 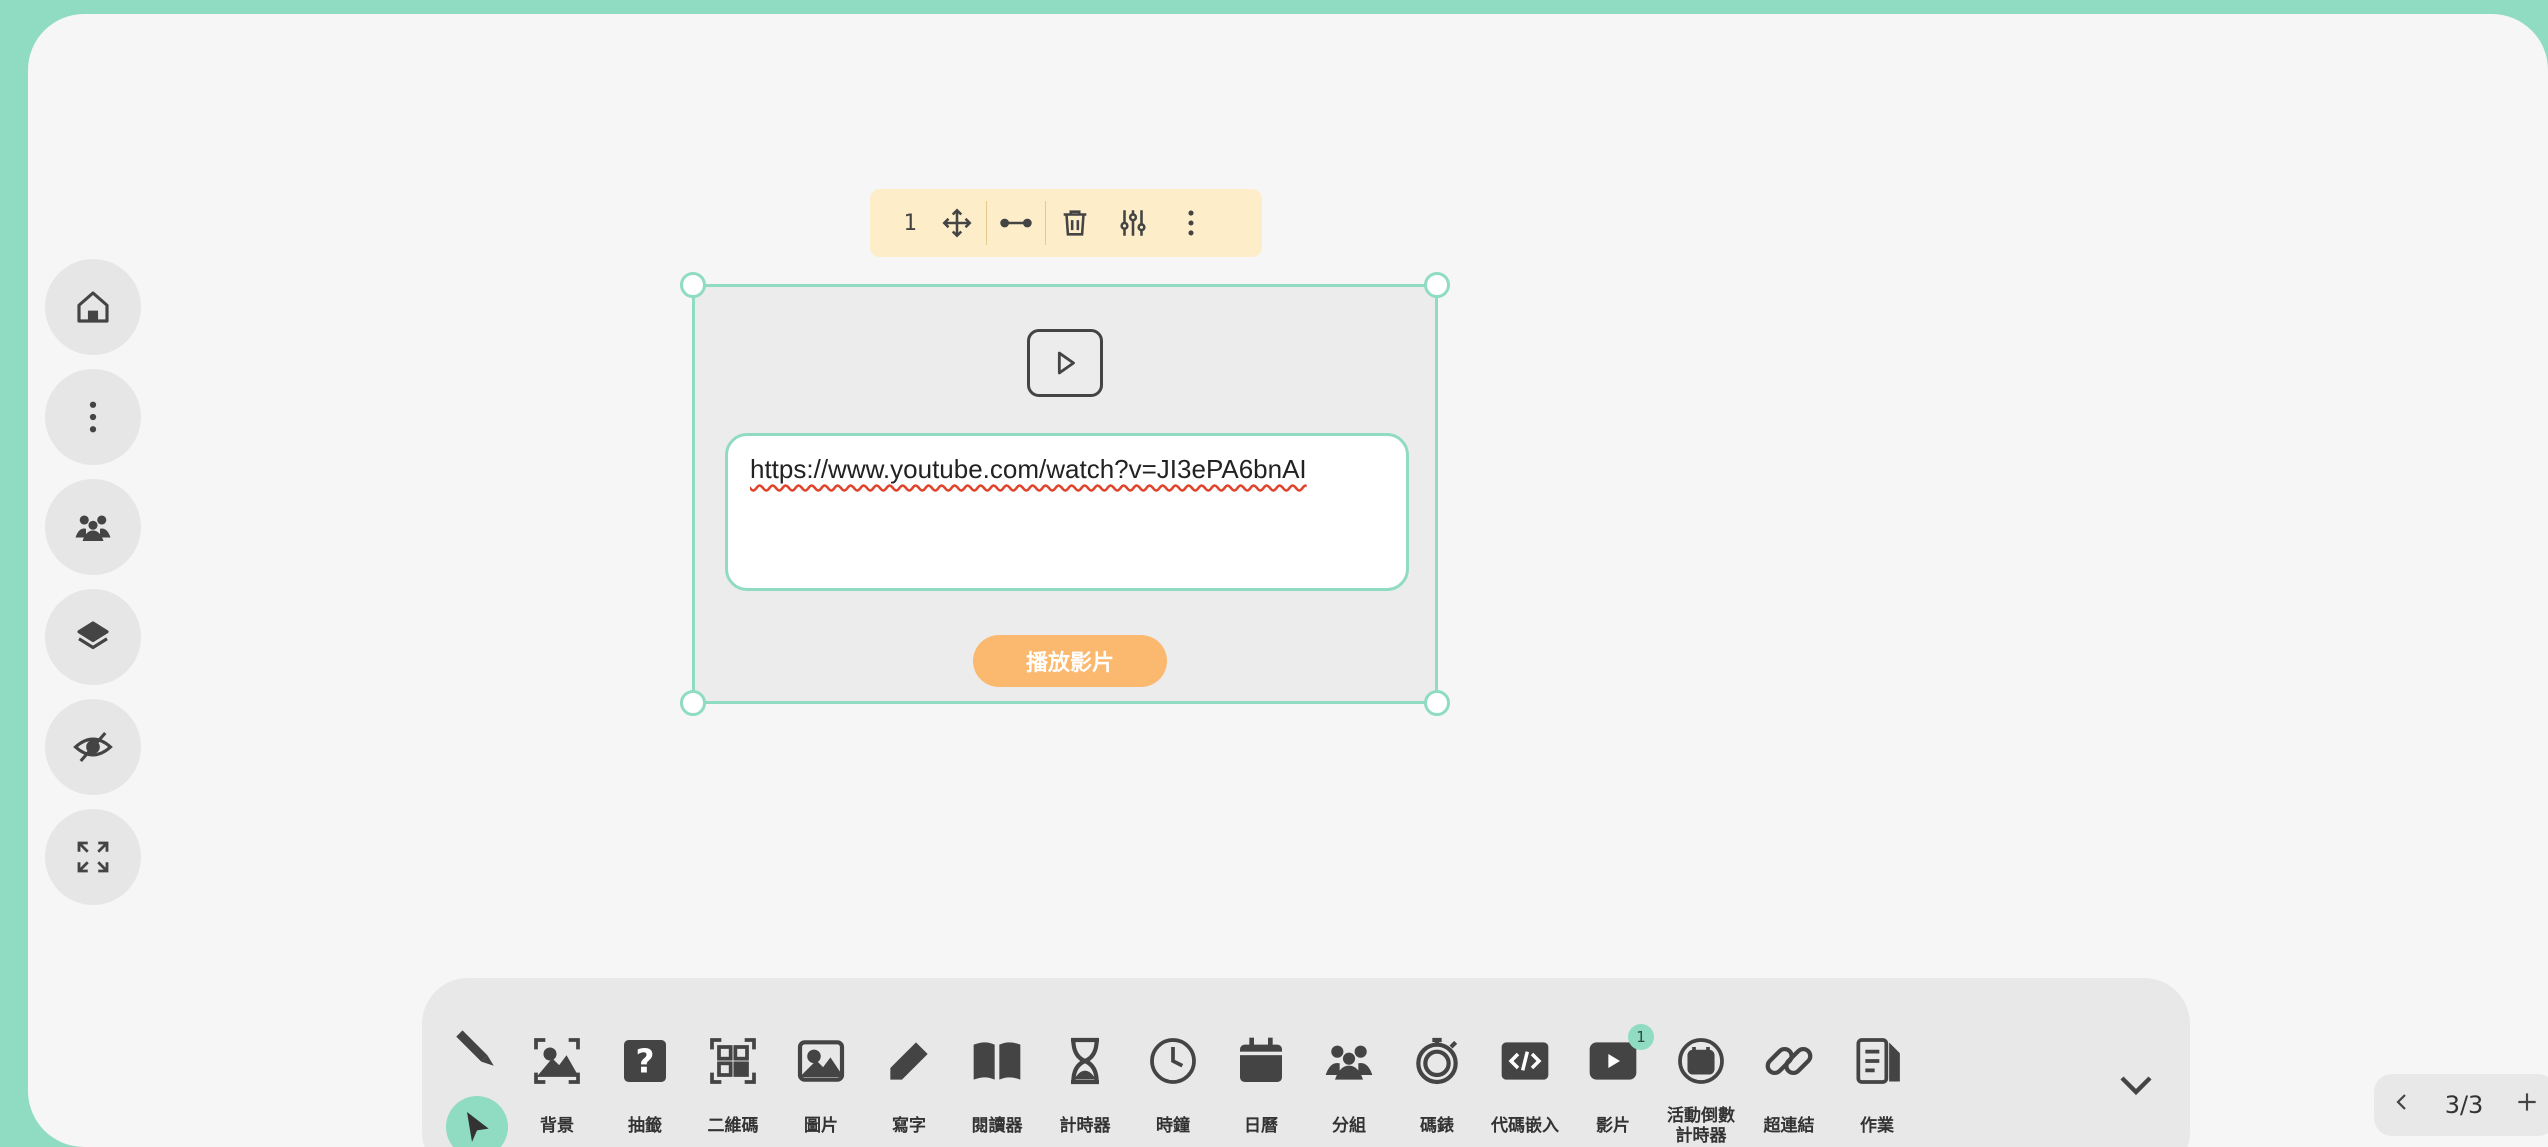 What do you see at coordinates (693, 703) in the screenshot?
I see `resize-handle-bottom-left` at bounding box center [693, 703].